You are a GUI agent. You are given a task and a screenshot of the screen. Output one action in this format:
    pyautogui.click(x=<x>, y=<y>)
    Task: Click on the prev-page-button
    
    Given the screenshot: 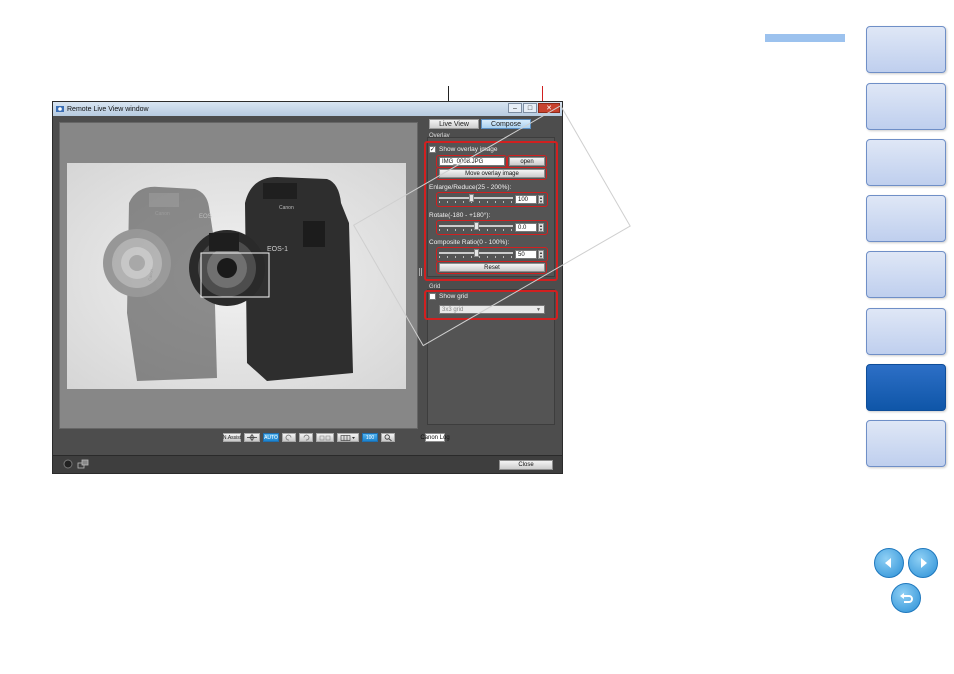 What is the action you would take?
    pyautogui.click(x=889, y=563)
    